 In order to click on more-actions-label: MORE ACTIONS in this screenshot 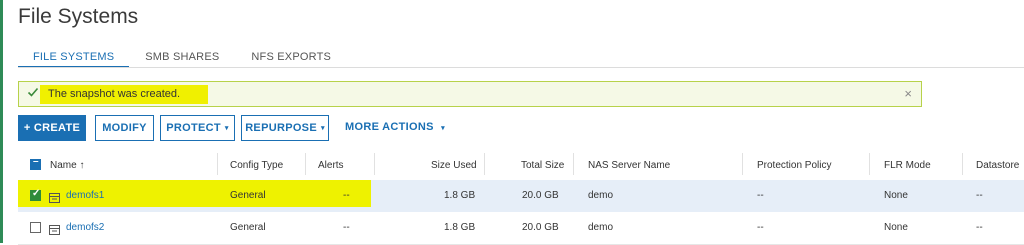, I will do `click(389, 127)`.